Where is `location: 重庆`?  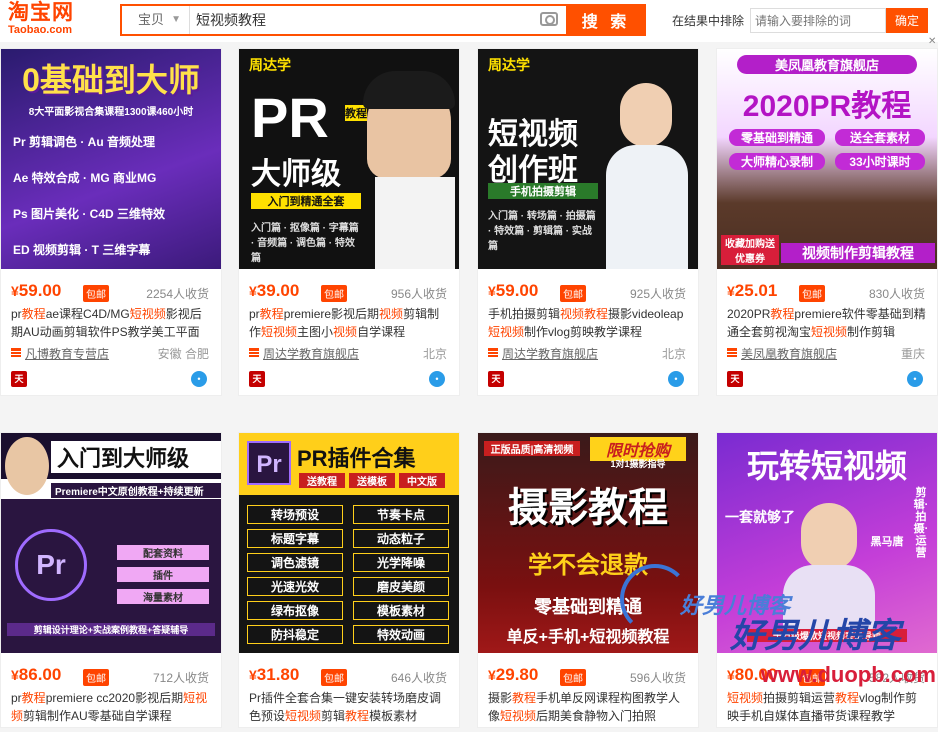
location: 重庆 is located at coordinates (912, 354).